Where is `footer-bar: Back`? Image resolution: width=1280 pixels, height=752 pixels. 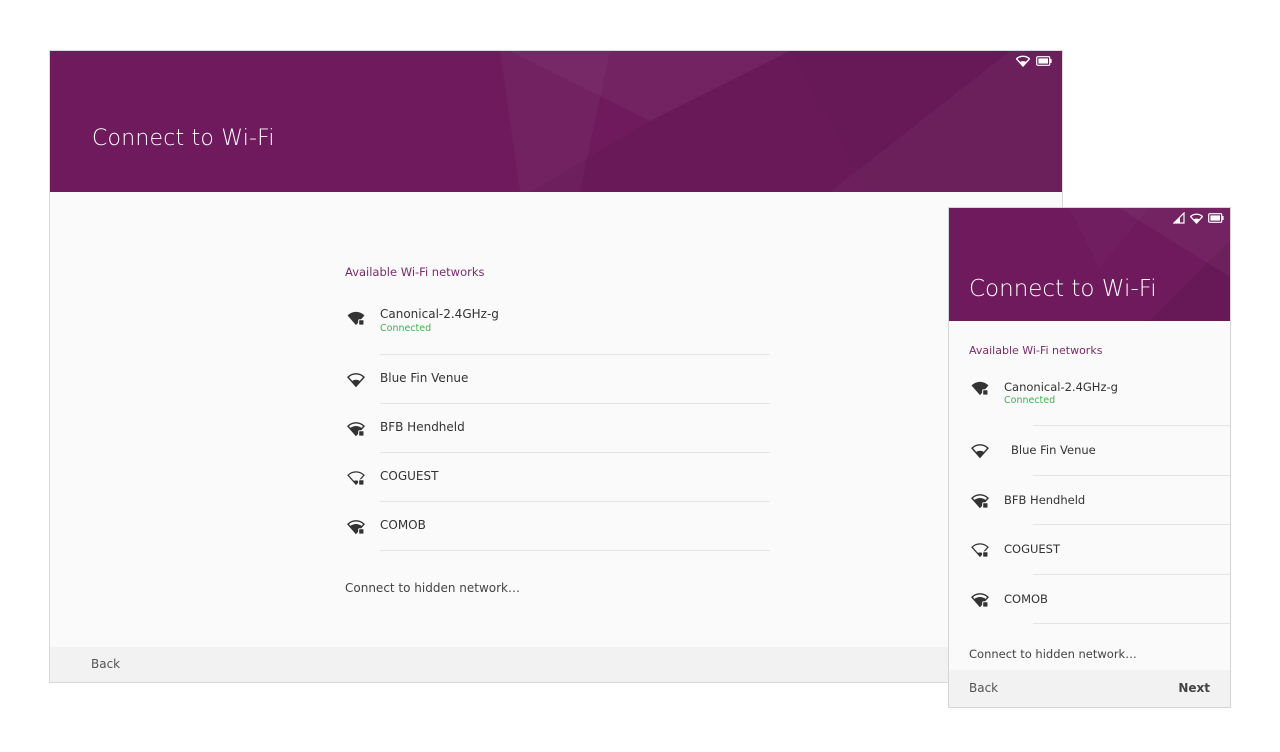
footer-bar: Back is located at coordinates (556, 664).